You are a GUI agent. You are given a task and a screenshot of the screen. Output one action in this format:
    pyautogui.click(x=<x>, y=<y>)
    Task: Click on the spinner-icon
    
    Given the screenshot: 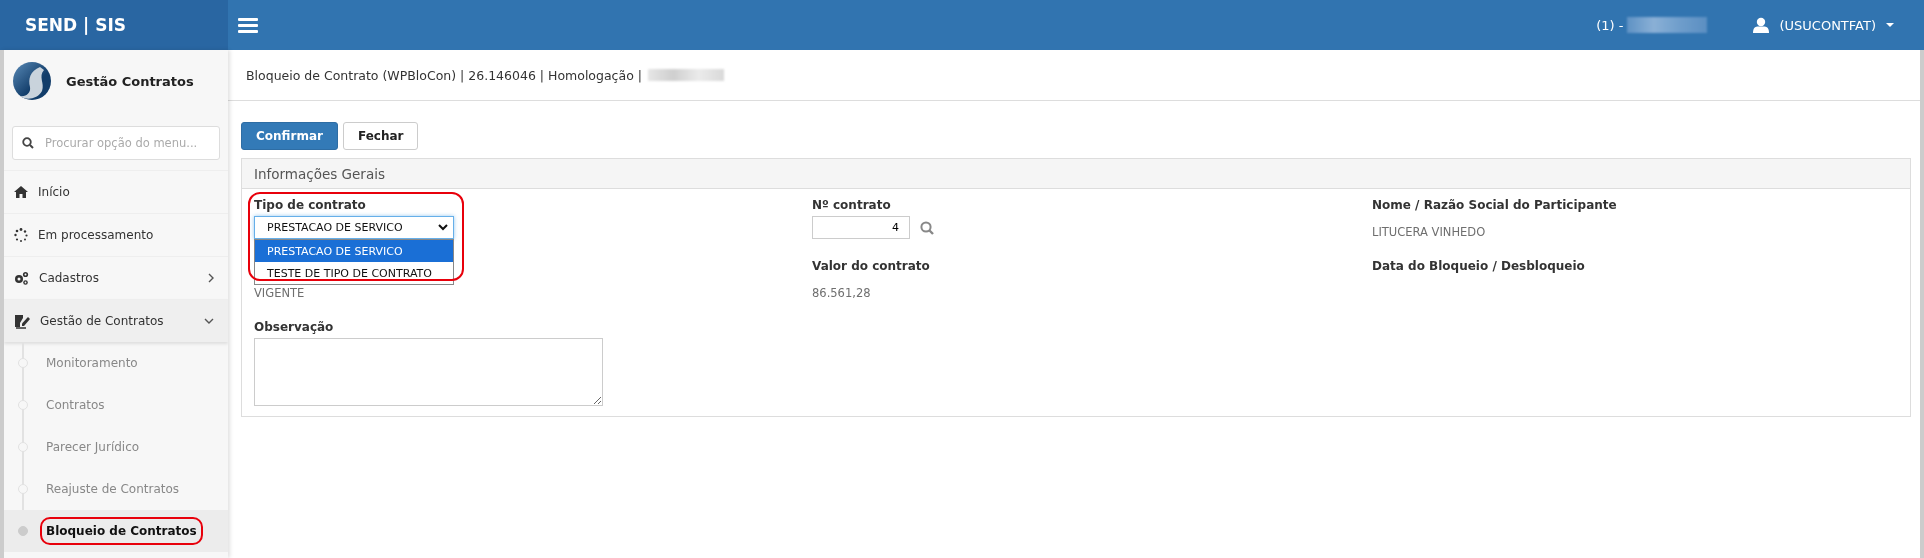 What is the action you would take?
    pyautogui.click(x=21, y=235)
    